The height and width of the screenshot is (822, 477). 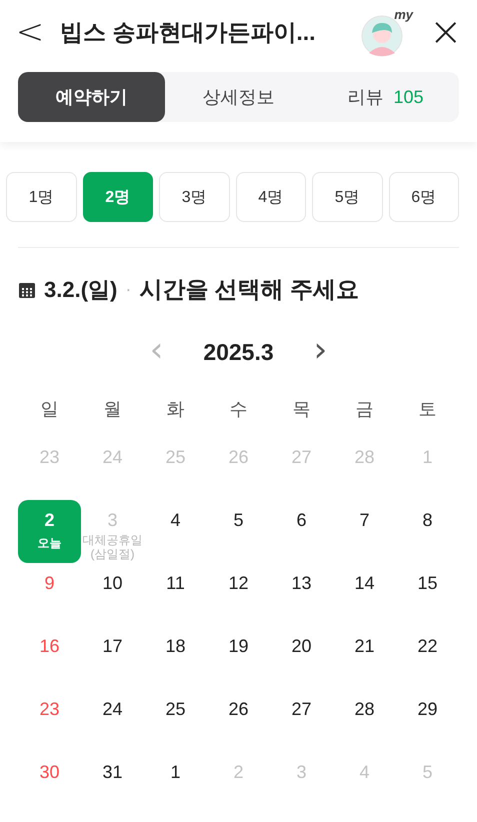 What do you see at coordinates (445, 32) in the screenshot?
I see `close-button: ×` at bounding box center [445, 32].